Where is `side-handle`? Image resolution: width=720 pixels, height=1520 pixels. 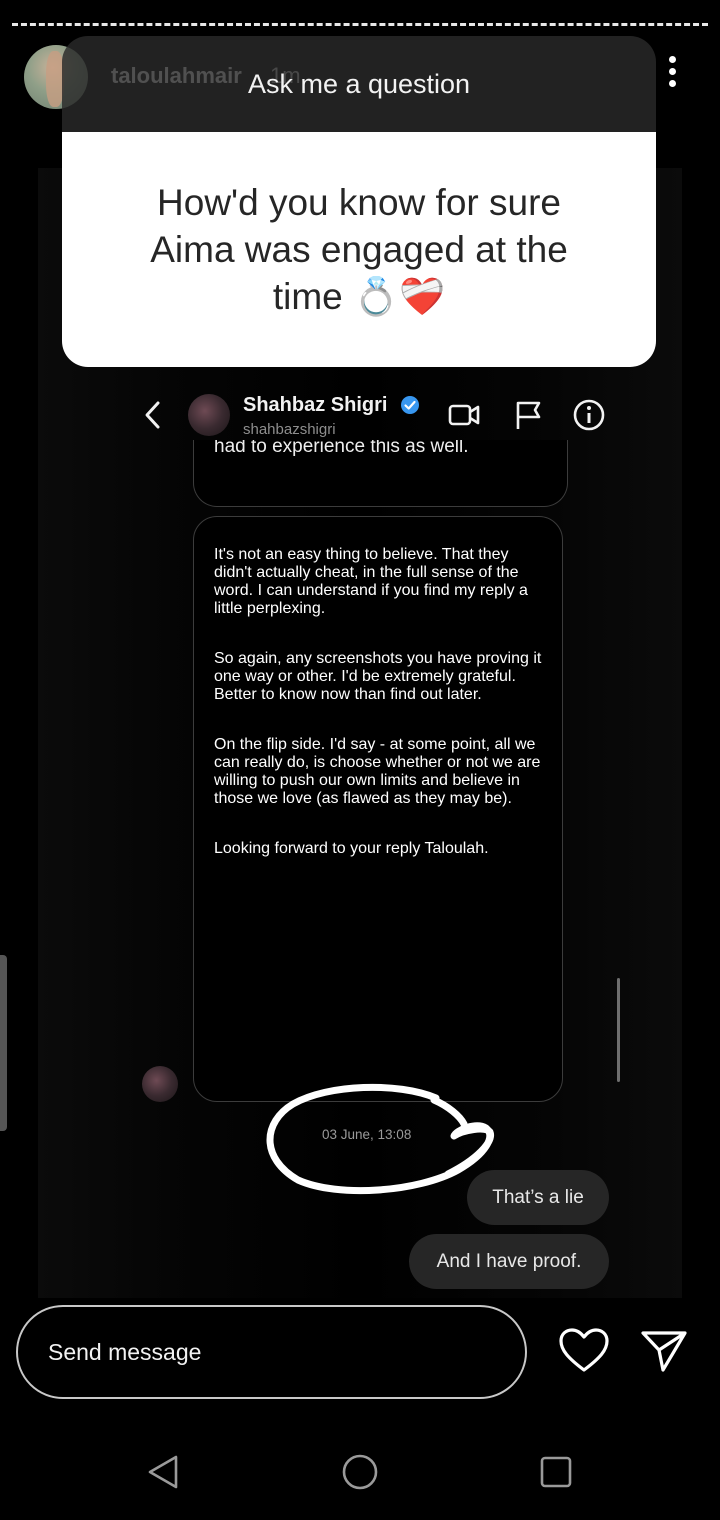
side-handle is located at coordinates (3, 1043).